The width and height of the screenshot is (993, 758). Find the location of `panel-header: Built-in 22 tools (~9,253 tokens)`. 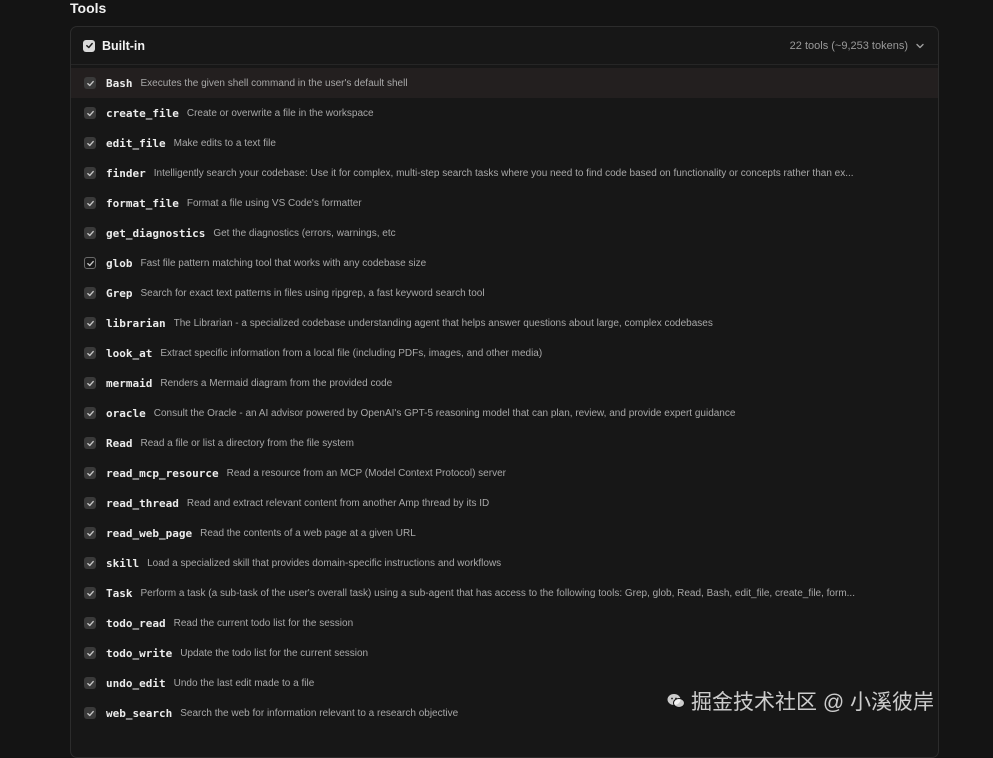

panel-header: Built-in 22 tools (~9,253 tokens) is located at coordinates (504, 46).